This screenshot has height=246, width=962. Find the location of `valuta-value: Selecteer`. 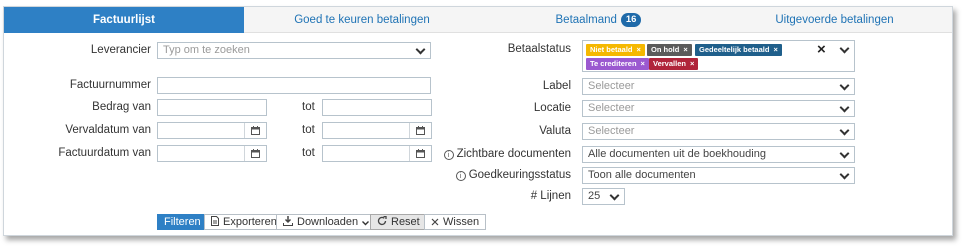

valuta-value: Selecteer is located at coordinates (611, 131).